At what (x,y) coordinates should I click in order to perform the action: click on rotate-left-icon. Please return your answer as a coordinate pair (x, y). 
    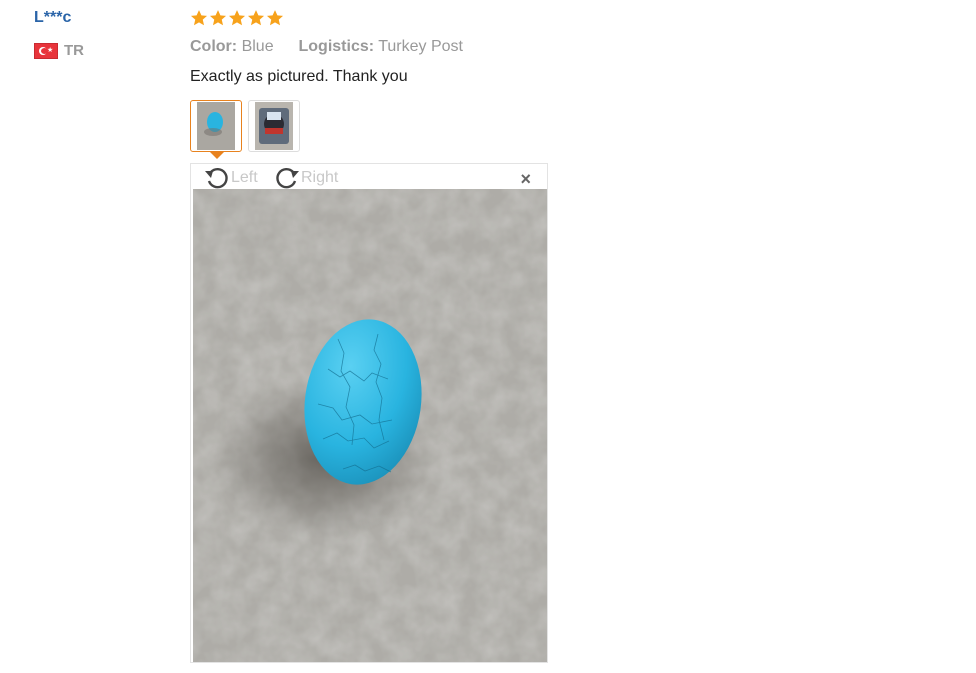
    Looking at the image, I should click on (216, 178).